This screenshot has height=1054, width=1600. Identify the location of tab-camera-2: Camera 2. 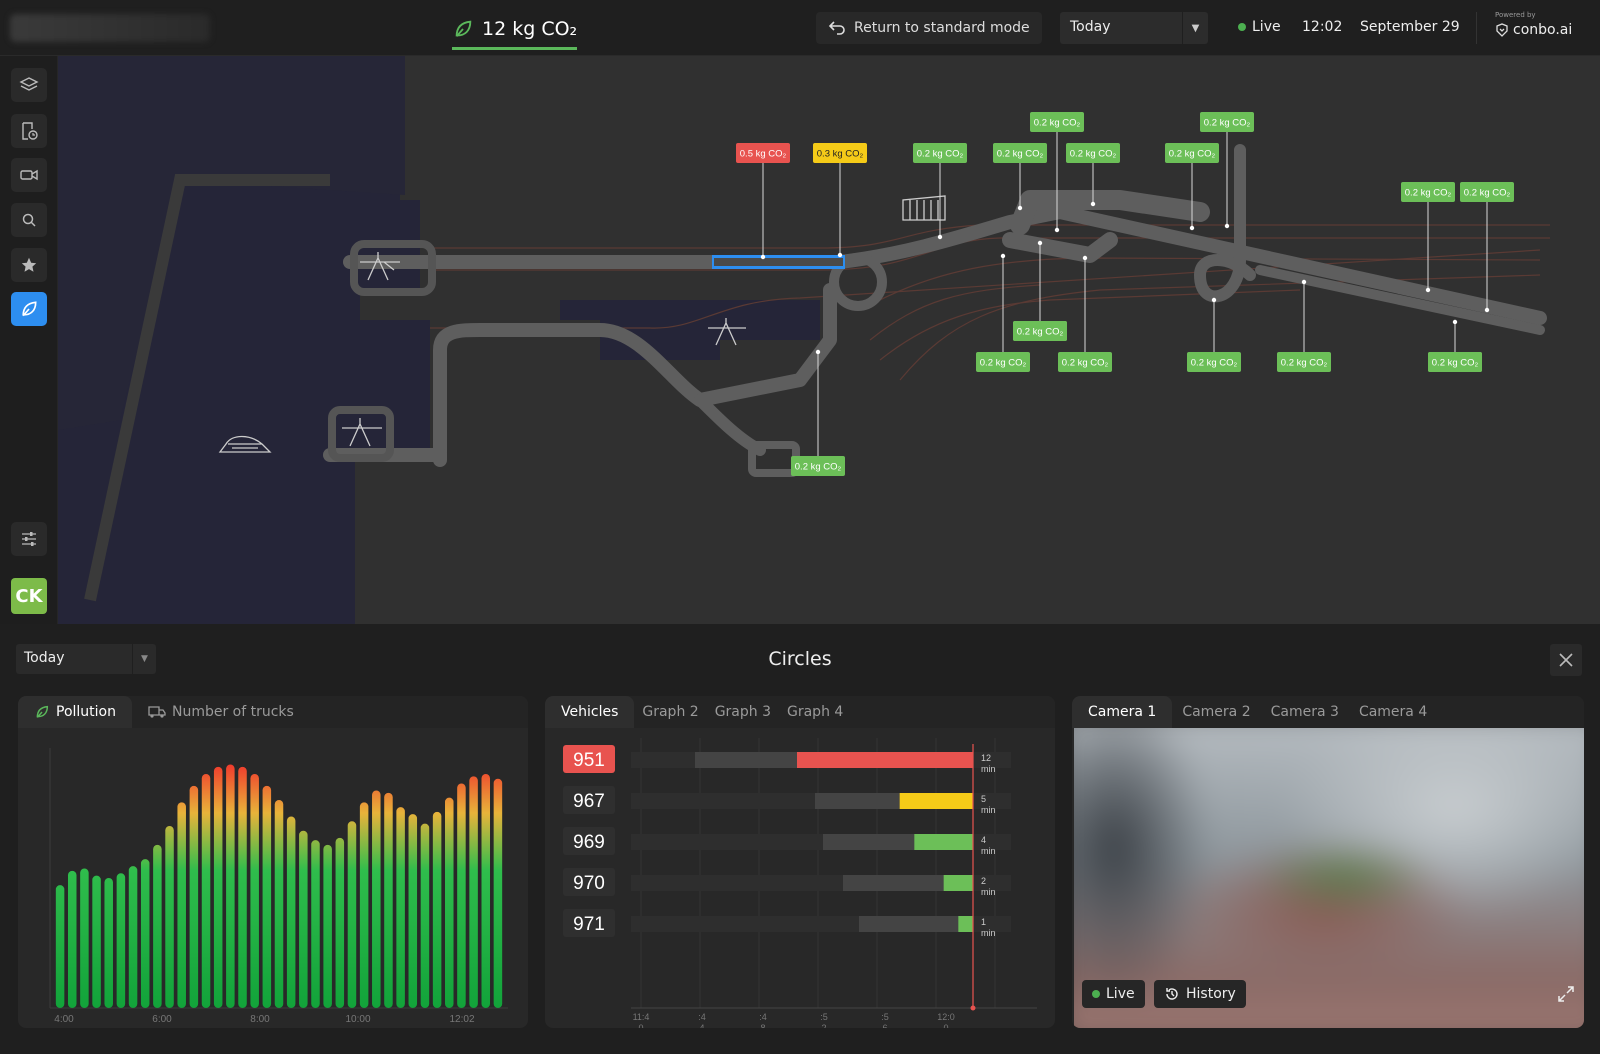
(1216, 712).